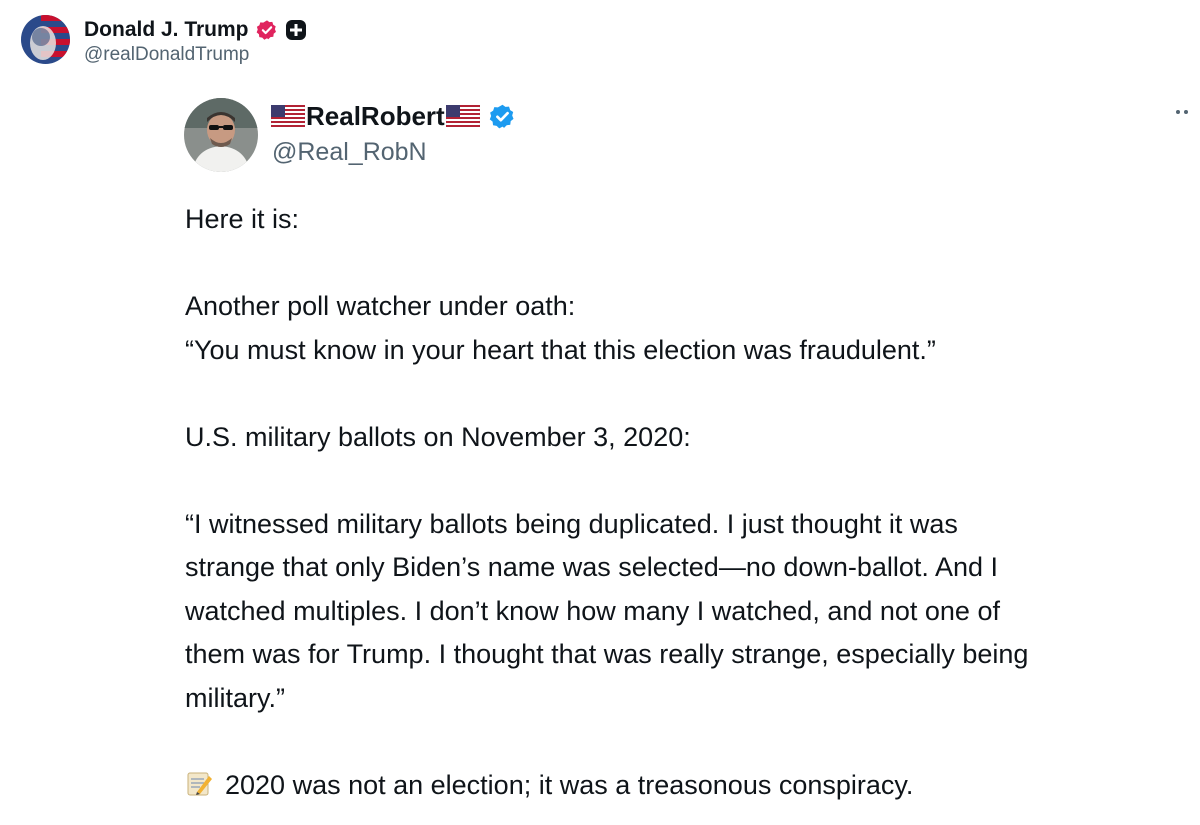 This screenshot has width=1200, height=825. I want to click on plus-badge-icon, so click(296, 30).